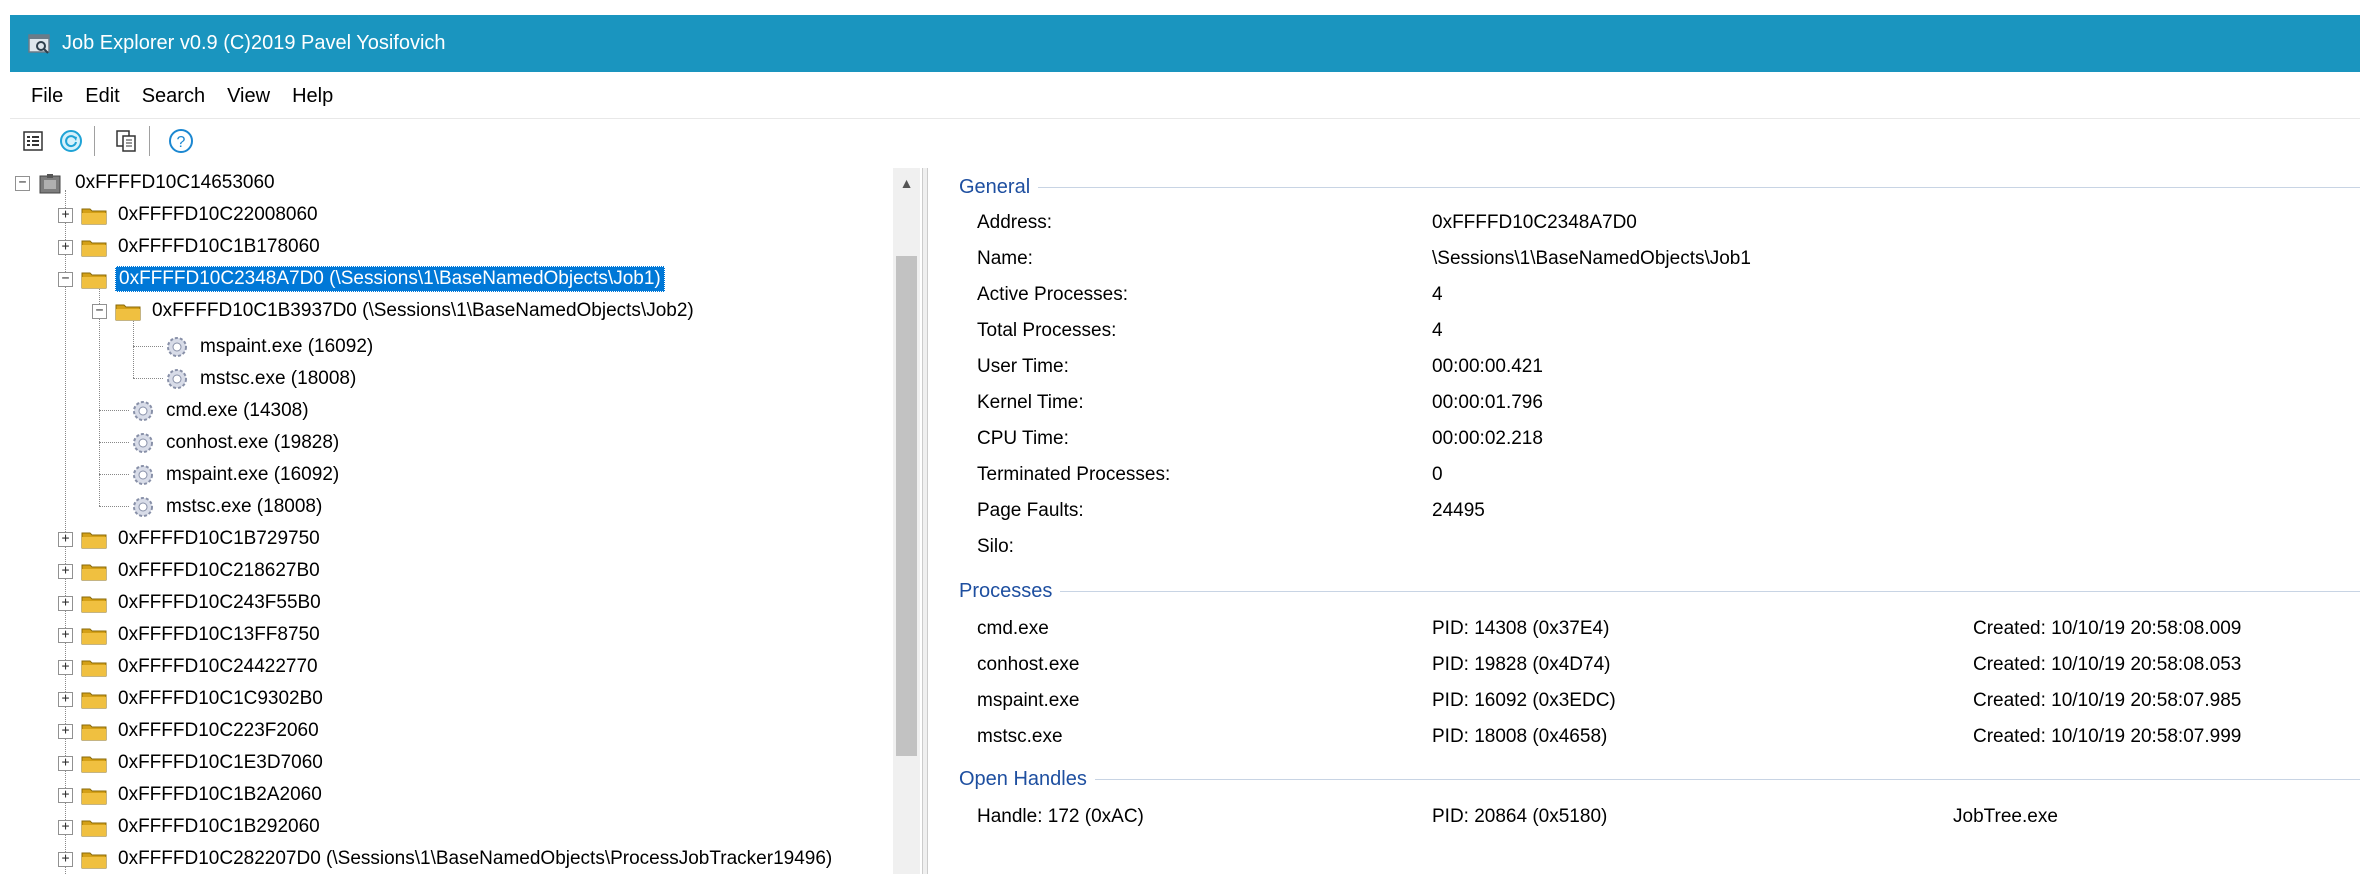 The width and height of the screenshot is (2368, 896). Describe the element at coordinates (71, 141) in the screenshot. I see `refresh-icon` at that location.